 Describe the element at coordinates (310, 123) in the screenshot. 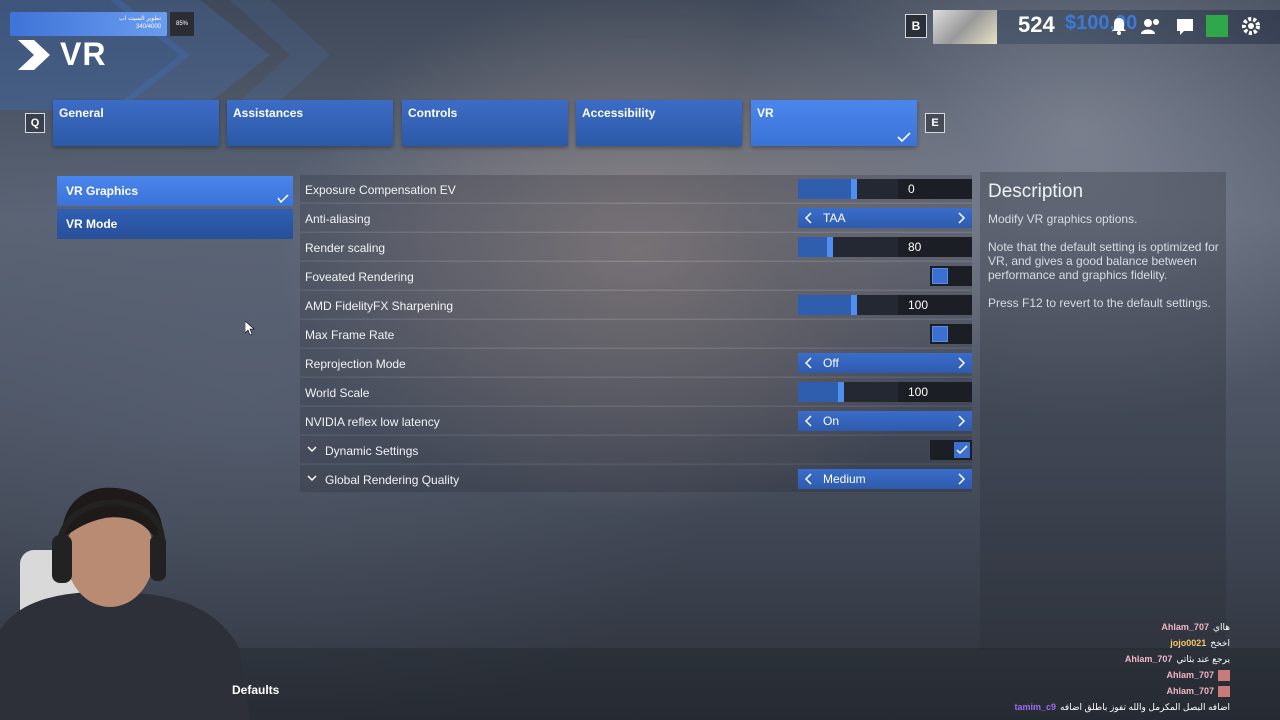

I see `tab-assistances: Assistances` at that location.